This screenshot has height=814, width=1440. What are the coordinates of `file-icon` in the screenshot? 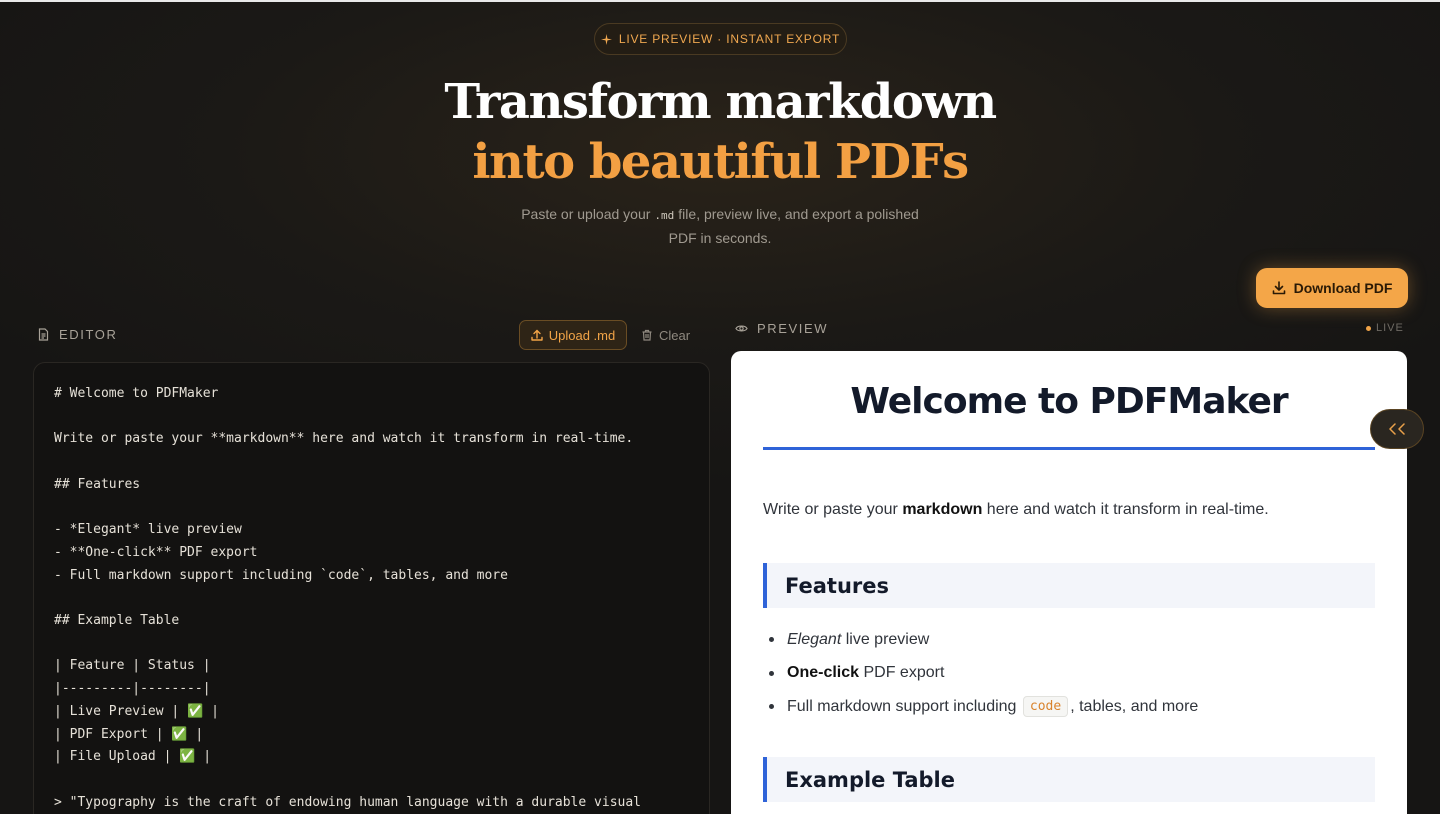 It's located at (43, 334).